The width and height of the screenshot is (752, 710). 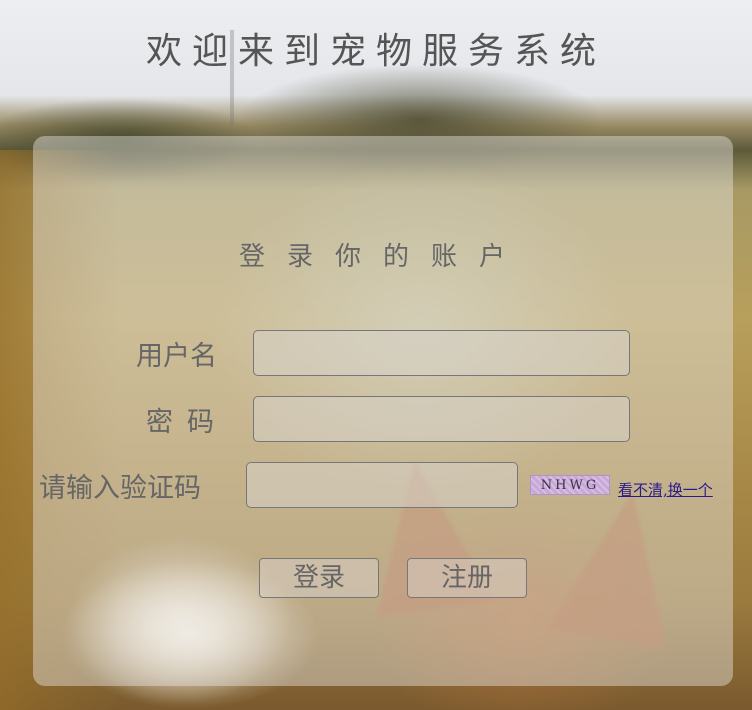 I want to click on page-title: 欢迎来到宠物服务系统, so click(x=375, y=51).